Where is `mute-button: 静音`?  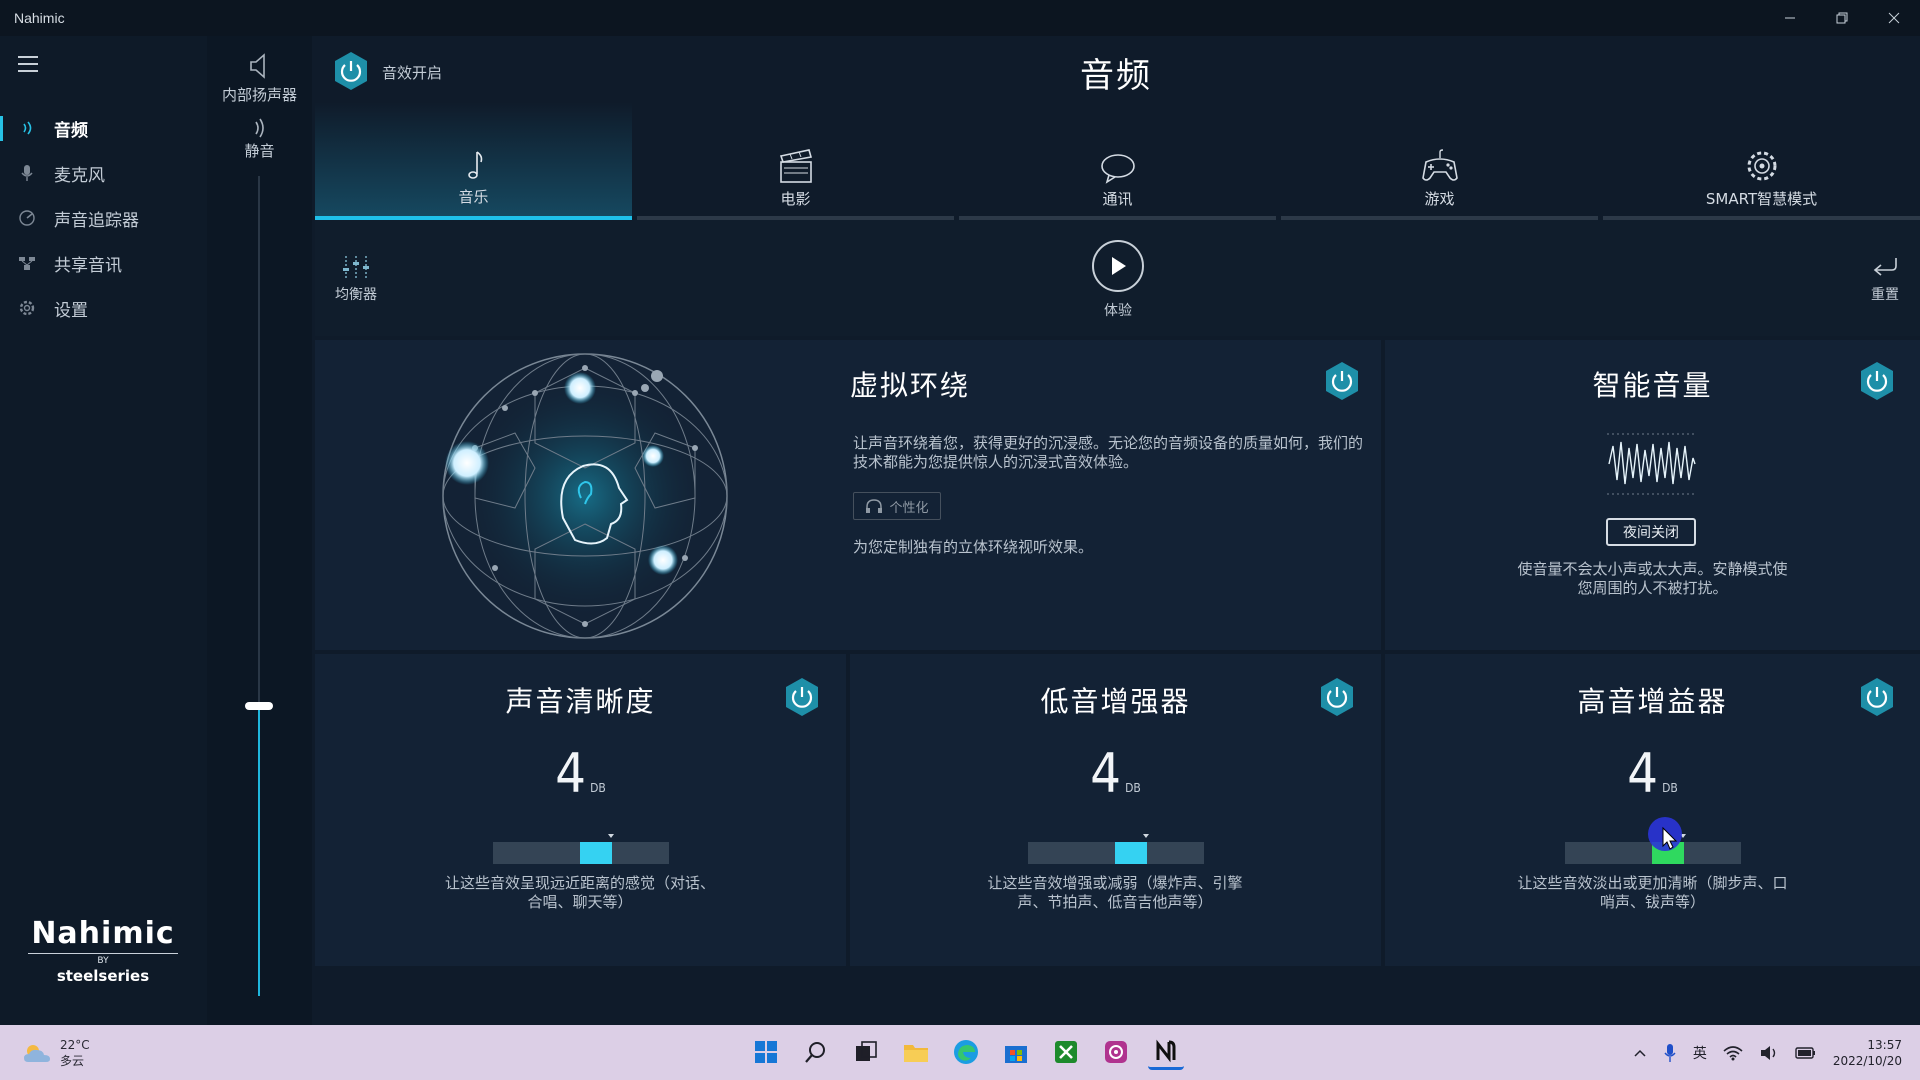
mute-button: 静音 is located at coordinates (259, 138).